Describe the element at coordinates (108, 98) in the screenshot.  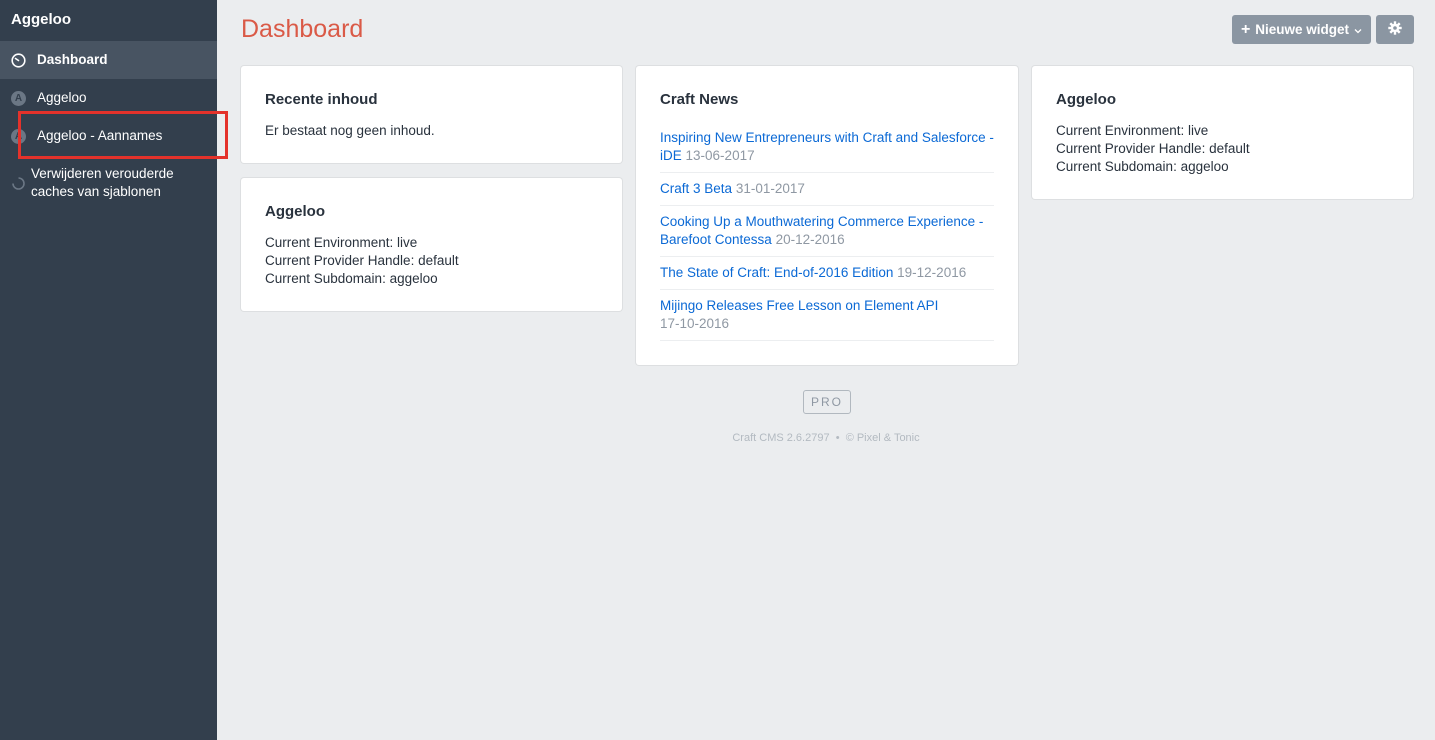
I see `sidebar-item-aggeloo: A Aggeloo` at that location.